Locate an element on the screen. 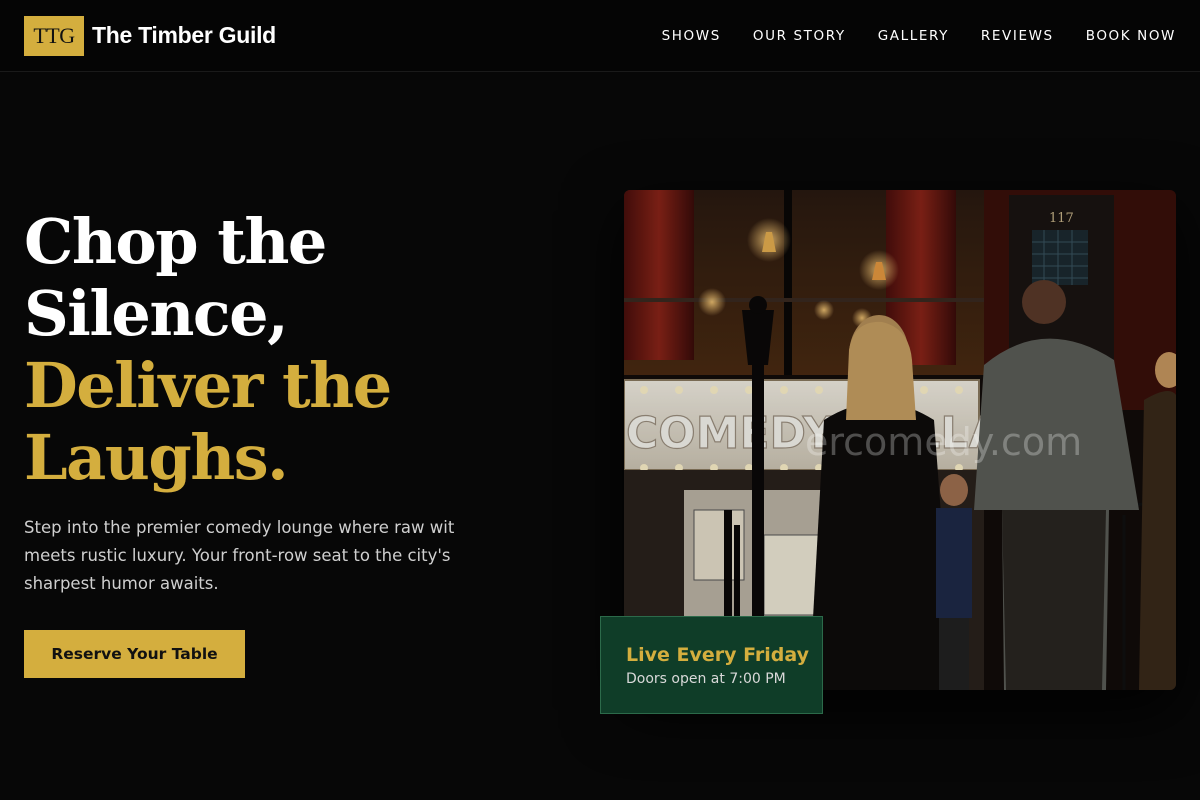  hero-title-line-1: Chop the is located at coordinates (175, 241).